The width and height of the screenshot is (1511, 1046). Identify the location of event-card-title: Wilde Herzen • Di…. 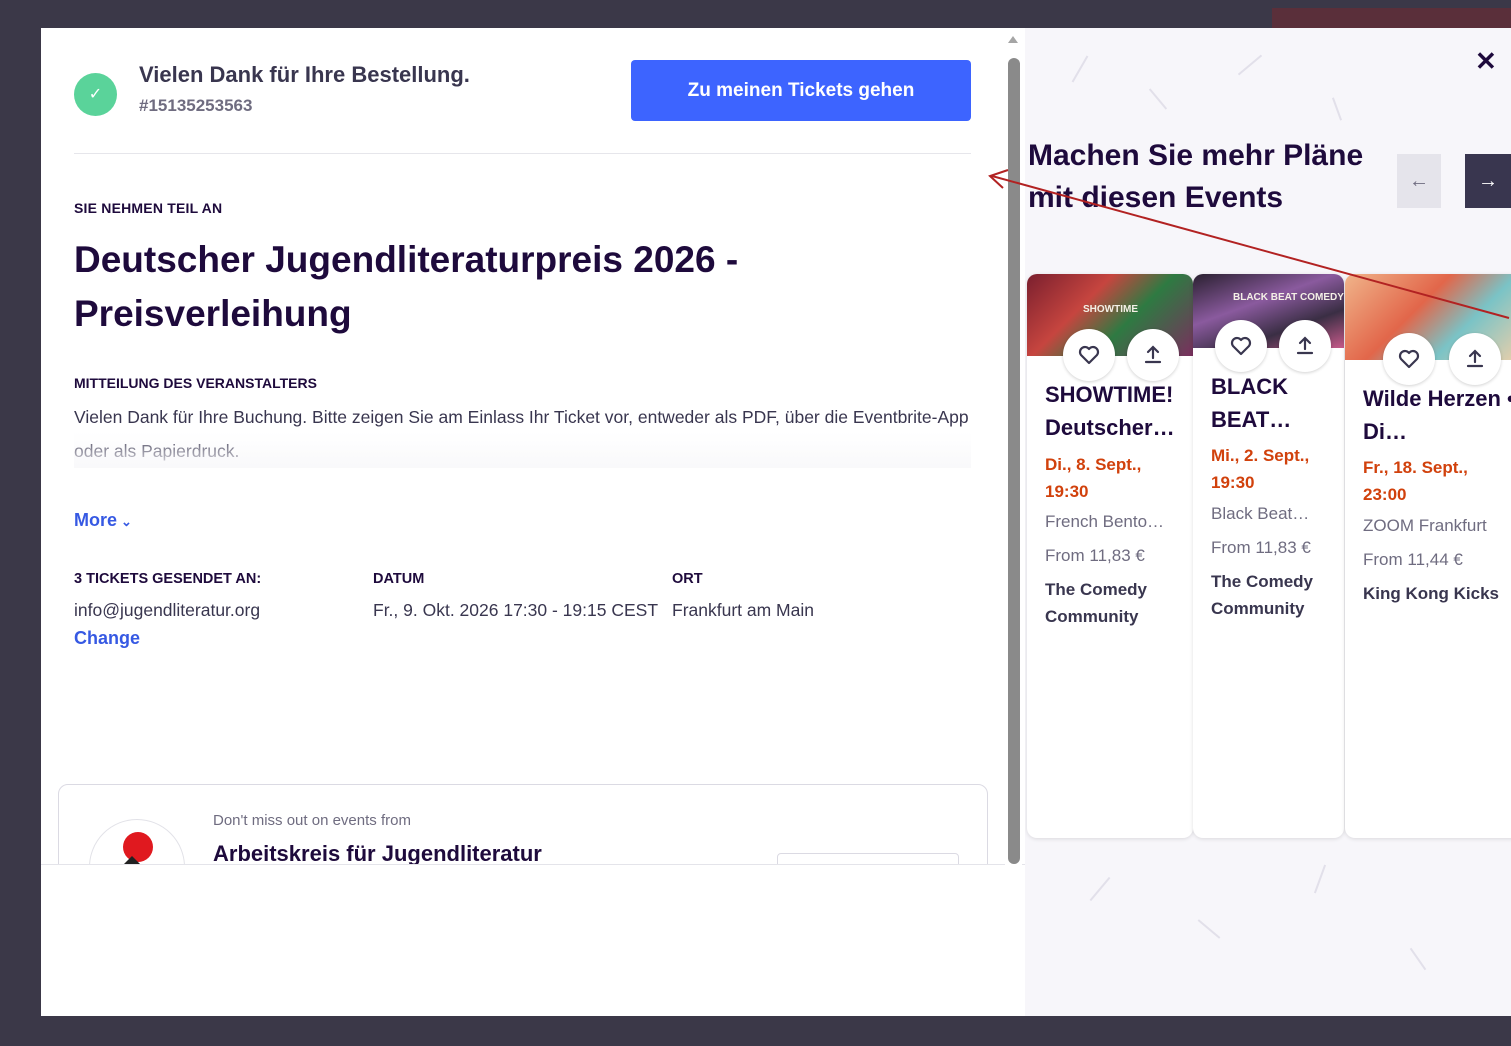
(1437, 415).